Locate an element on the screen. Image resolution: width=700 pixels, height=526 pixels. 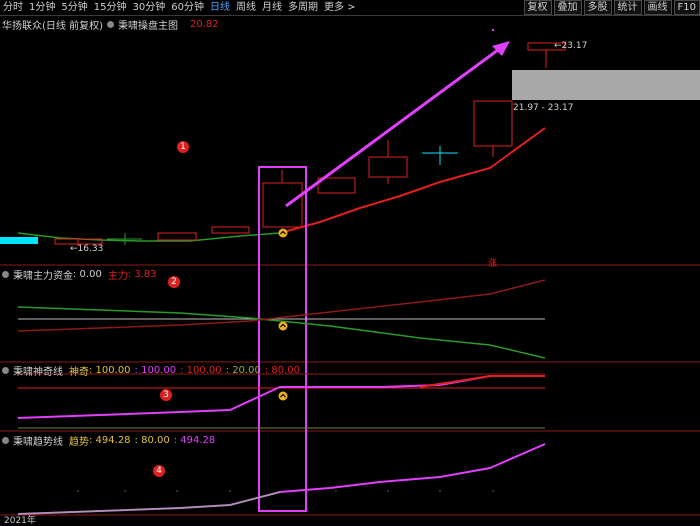
panel2-name: 秉啸主力资金 is located at coordinates (43, 276).